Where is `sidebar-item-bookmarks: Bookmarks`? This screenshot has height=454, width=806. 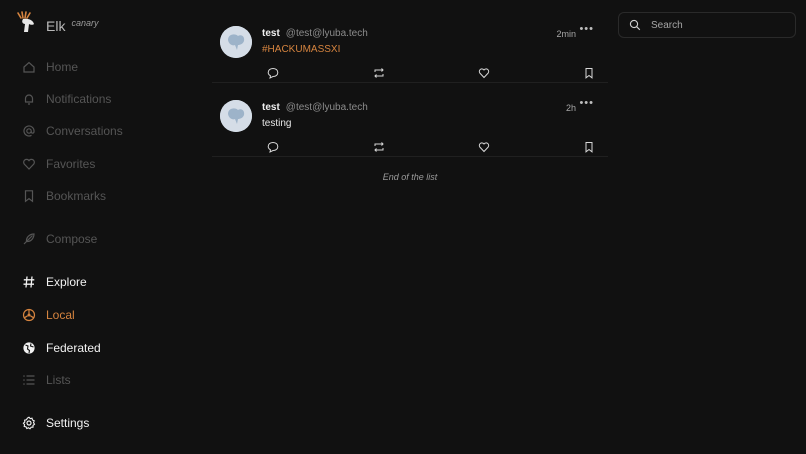
sidebar-item-bookmarks: Bookmarks is located at coordinates (64, 196).